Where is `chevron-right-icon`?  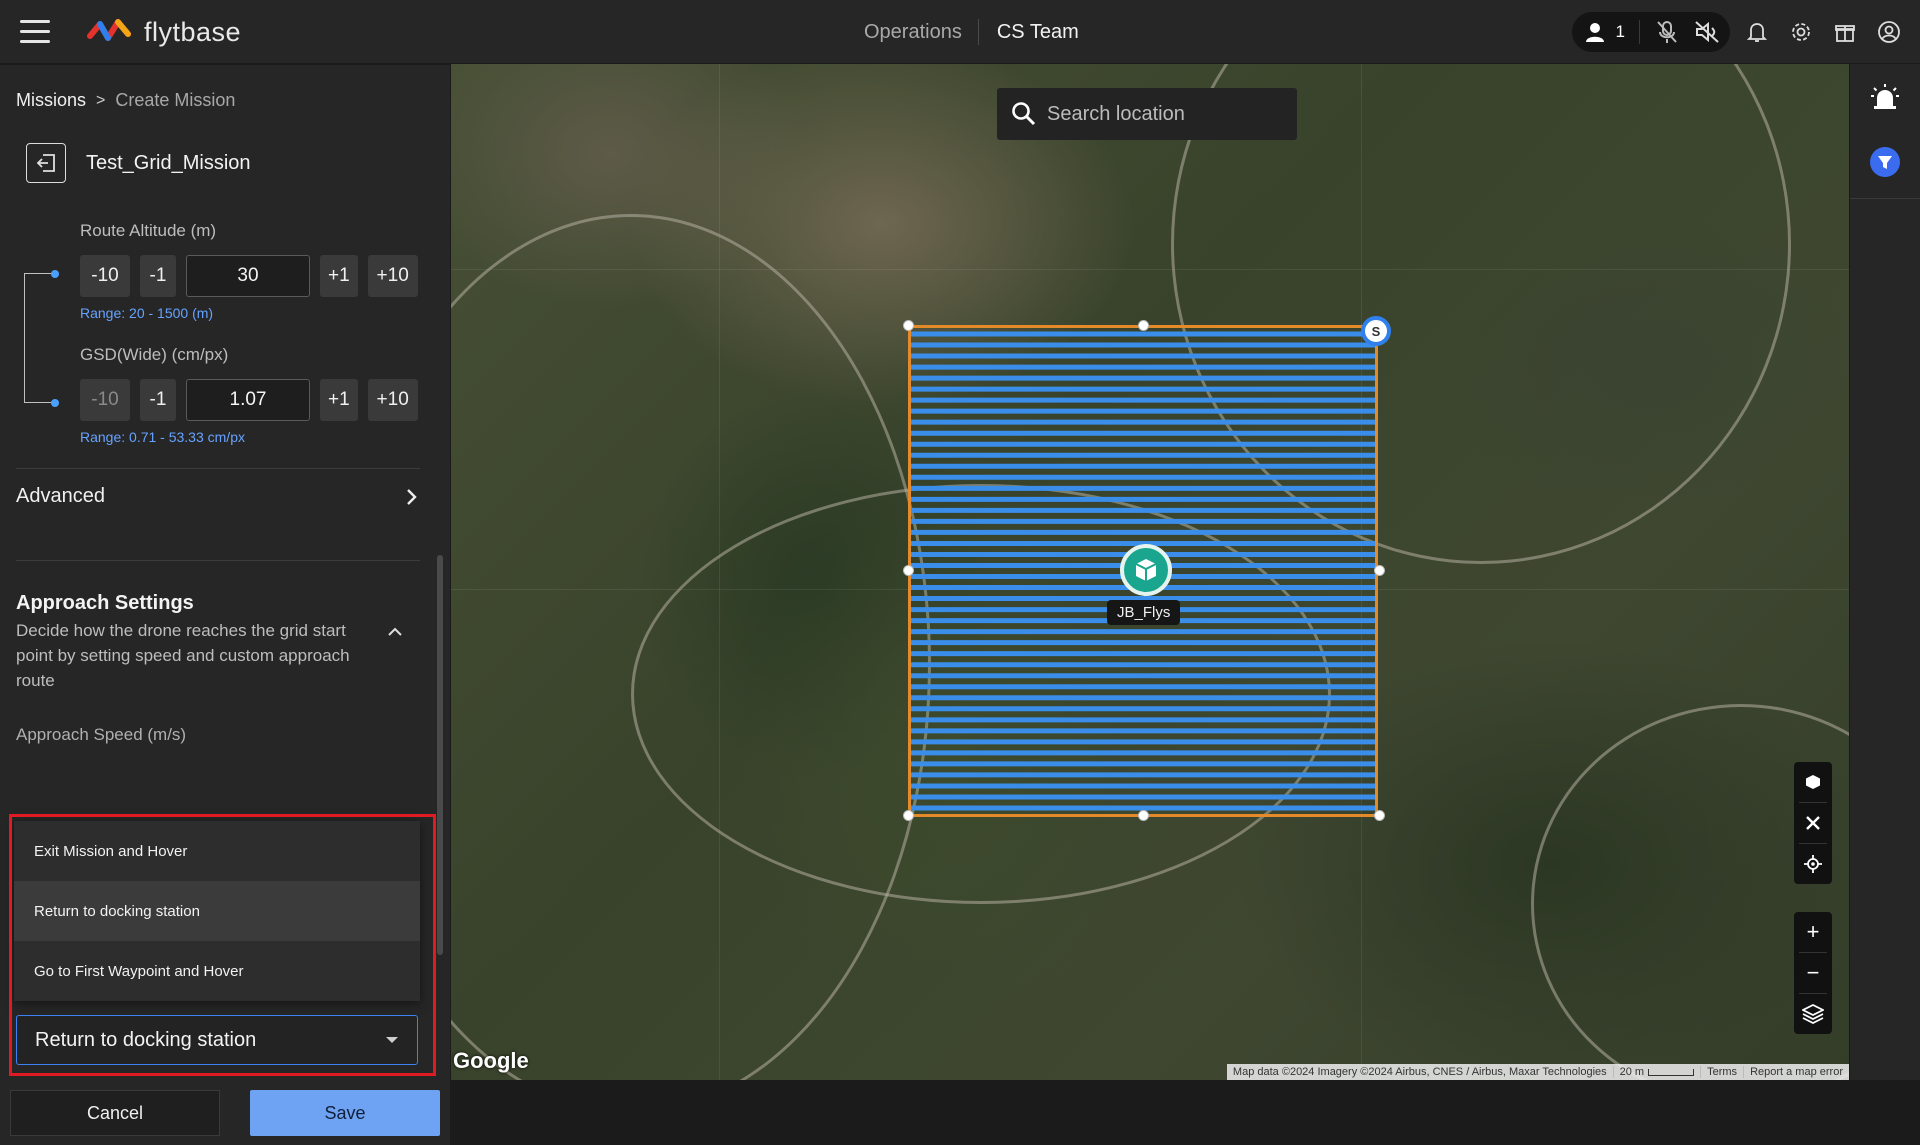
chevron-right-icon is located at coordinates (412, 496).